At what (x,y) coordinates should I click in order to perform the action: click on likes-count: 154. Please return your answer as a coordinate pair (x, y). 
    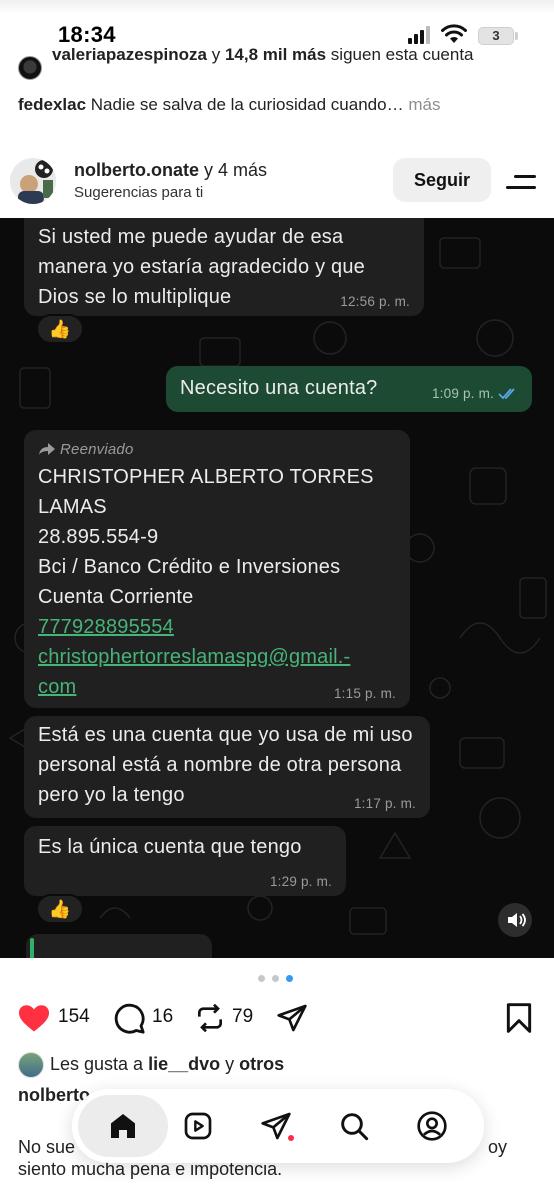
    Looking at the image, I should click on (74, 1017).